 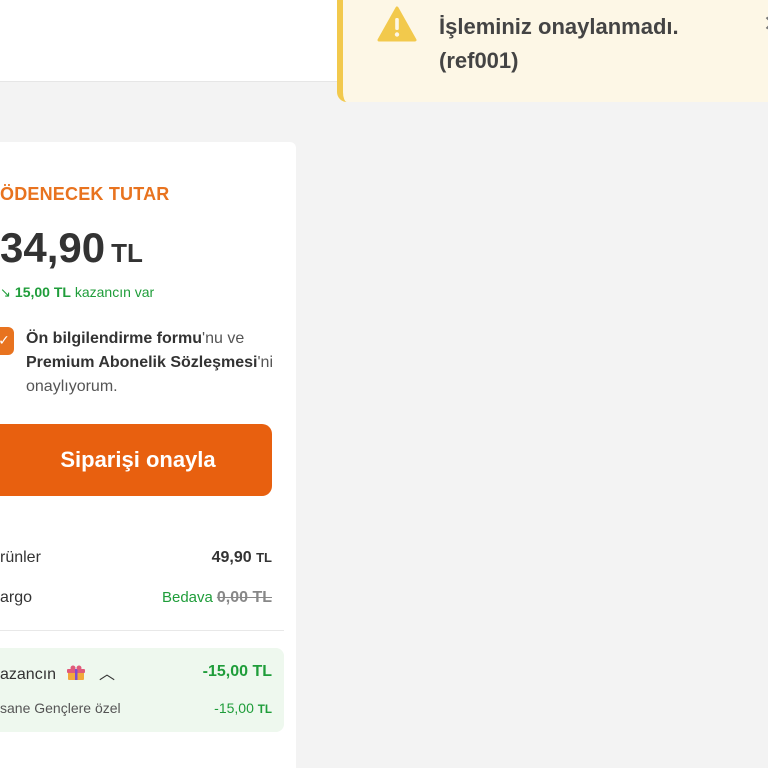 I want to click on shipping-old-price: 0,00 TL, so click(x=244, y=597).